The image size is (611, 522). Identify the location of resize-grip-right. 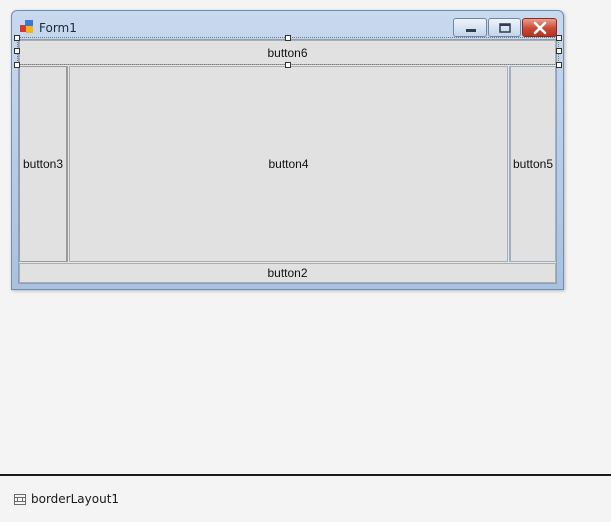
(559, 51).